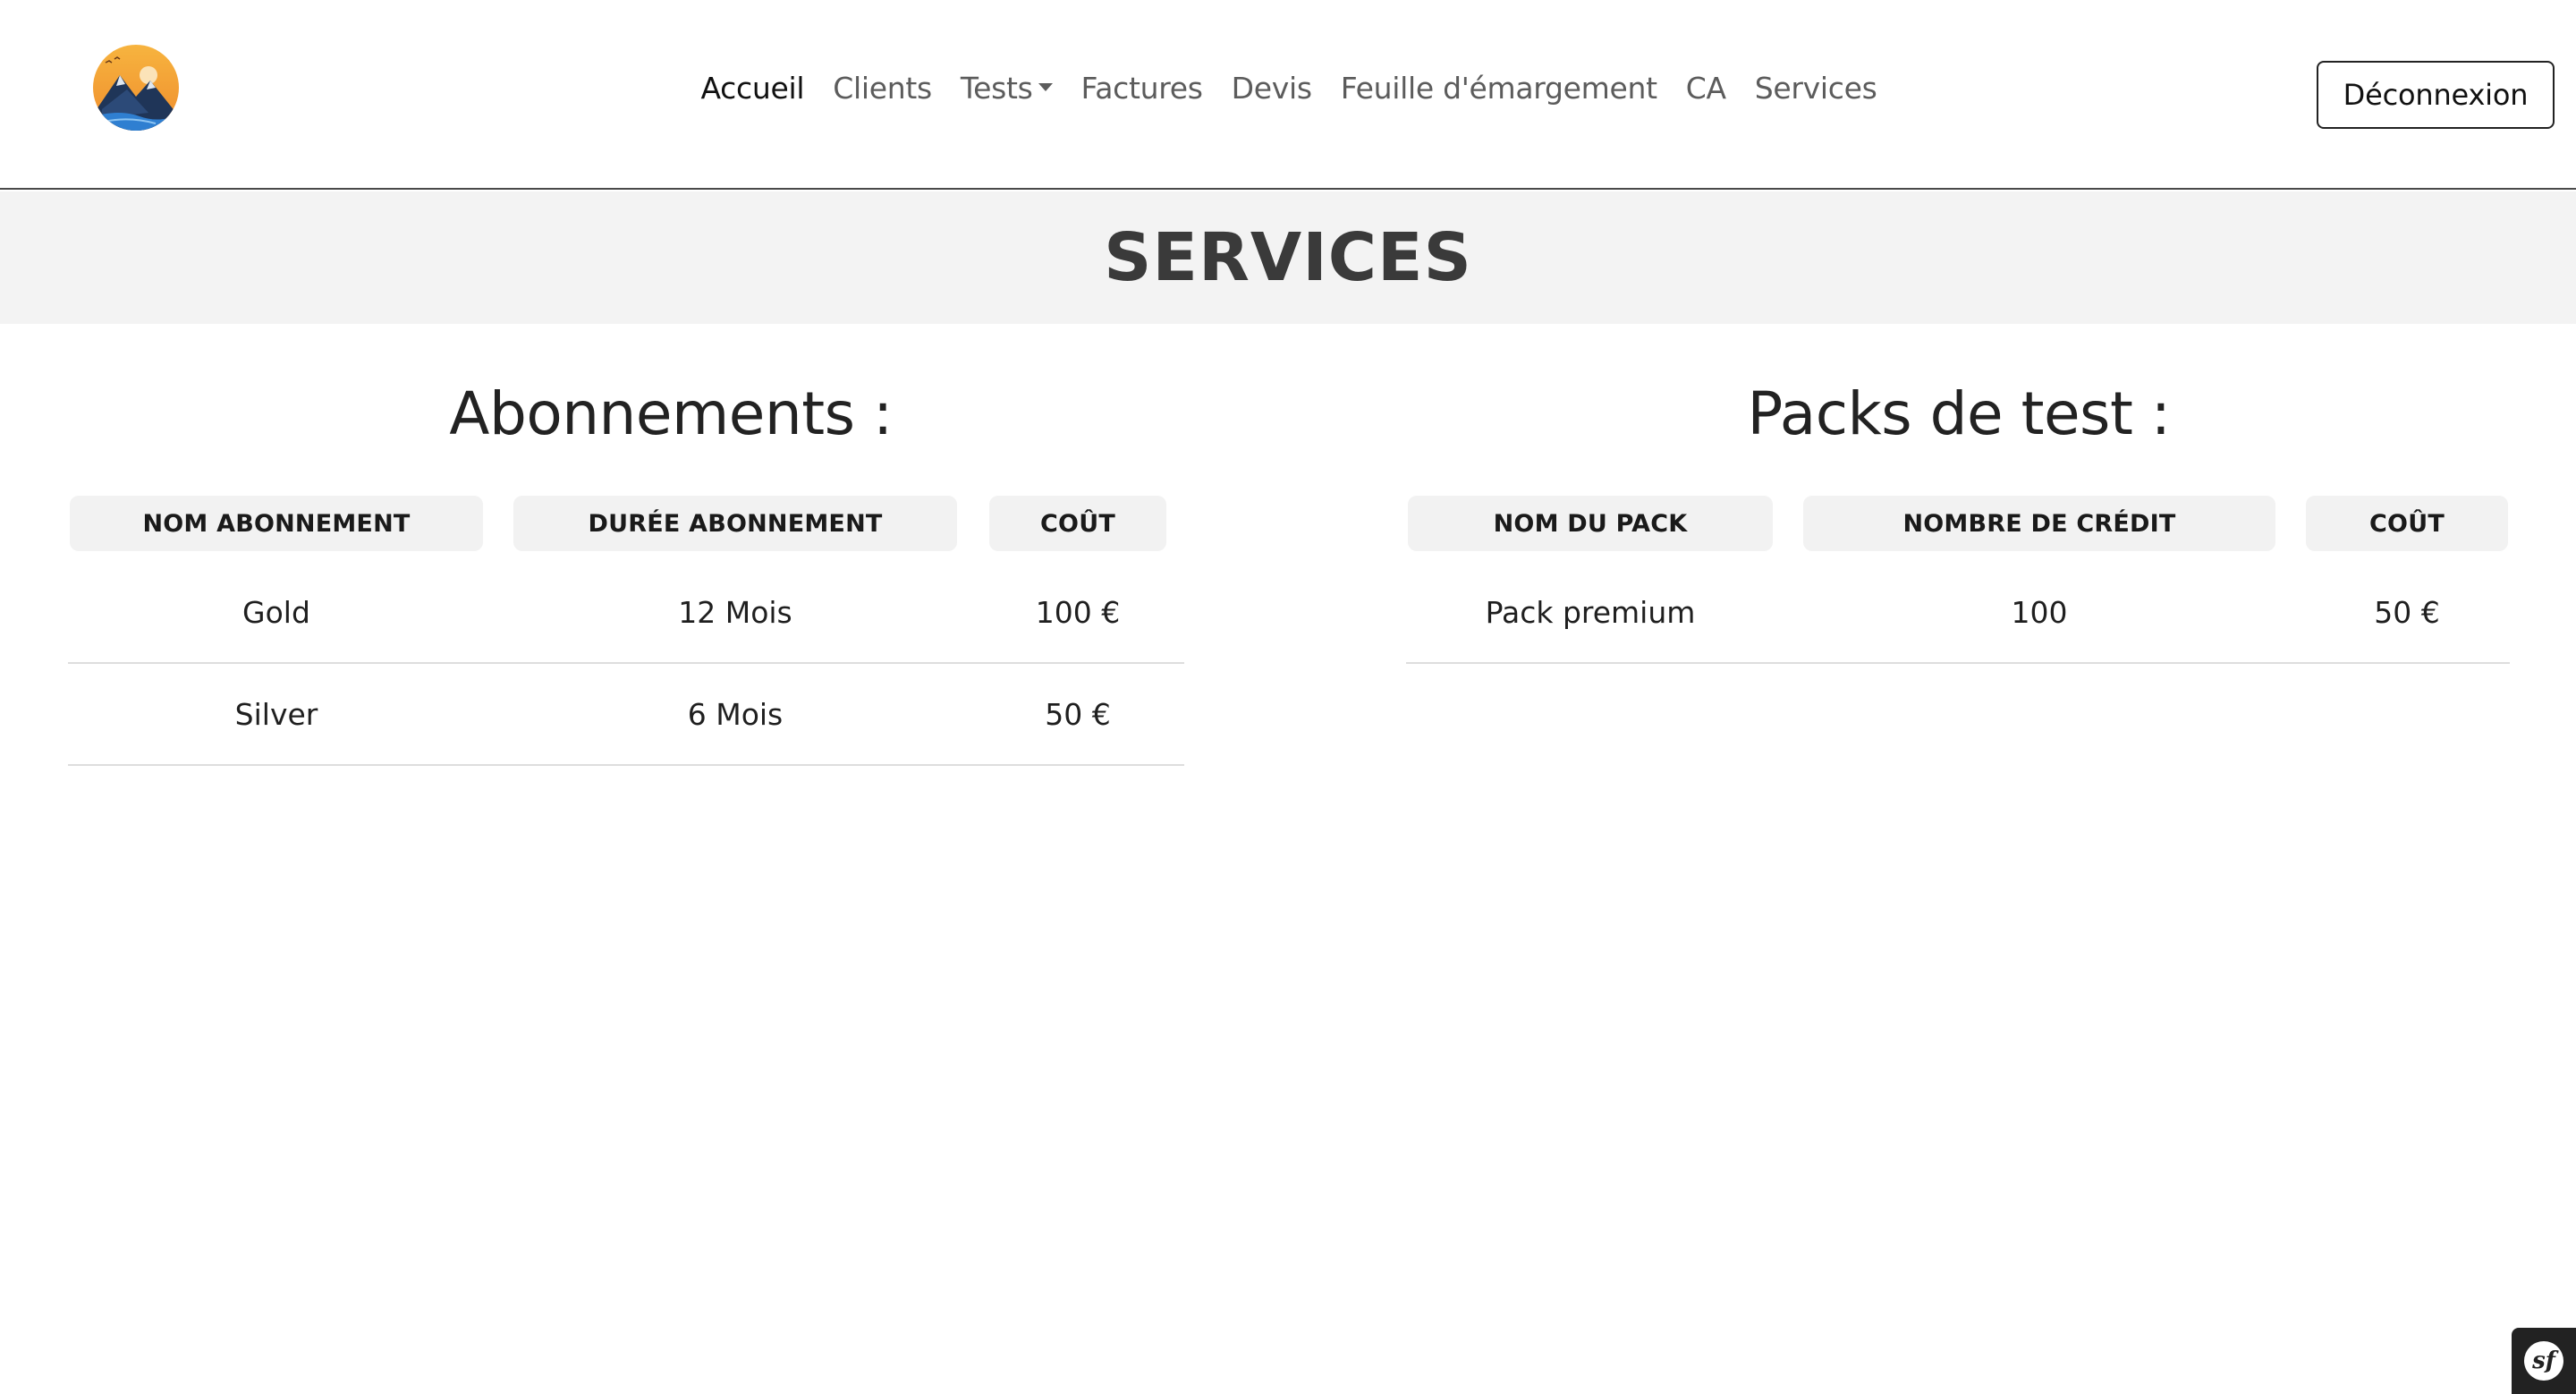 Image resolution: width=2576 pixels, height=1394 pixels. I want to click on nav-link-services: Services, so click(1816, 89).